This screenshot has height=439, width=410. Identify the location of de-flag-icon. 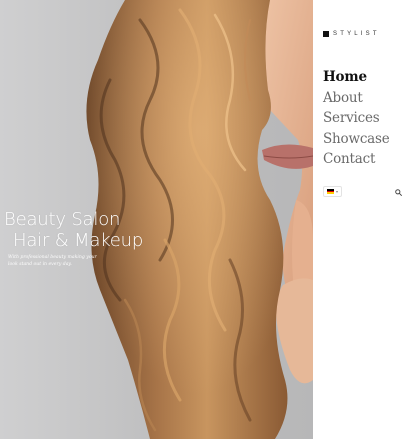
(330, 192).